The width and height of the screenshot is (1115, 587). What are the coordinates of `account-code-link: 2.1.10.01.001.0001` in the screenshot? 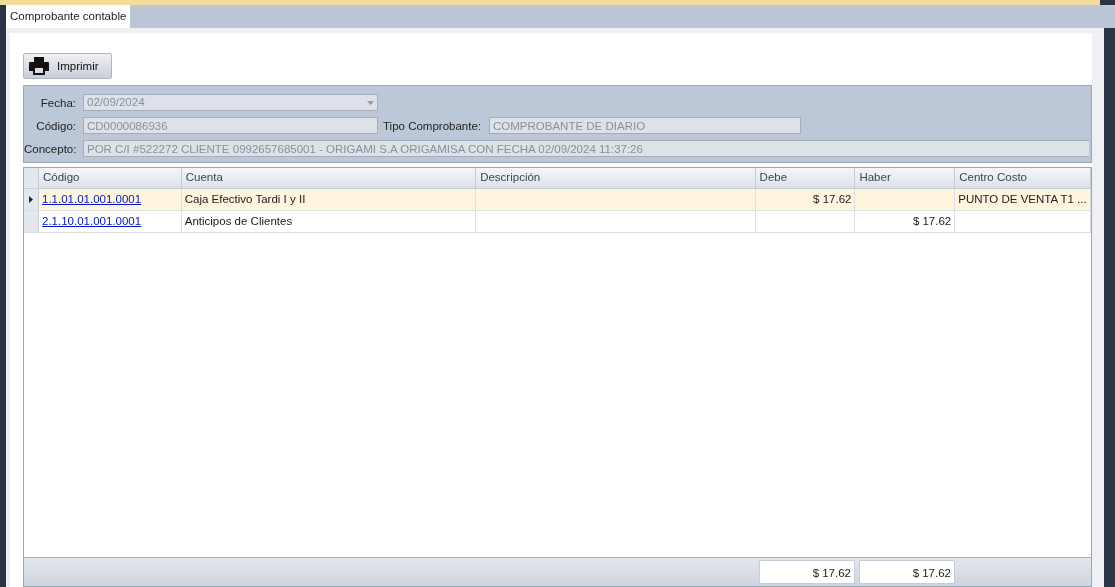 It's located at (92, 221).